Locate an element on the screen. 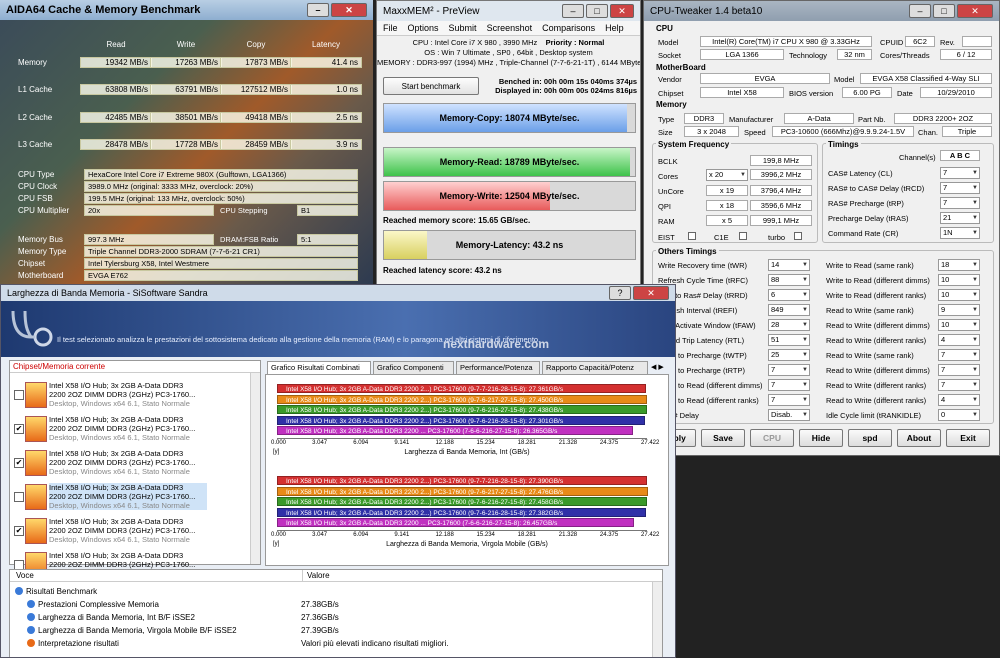 The height and width of the screenshot is (658, 1000). menu-help: Help is located at coordinates (614, 28).